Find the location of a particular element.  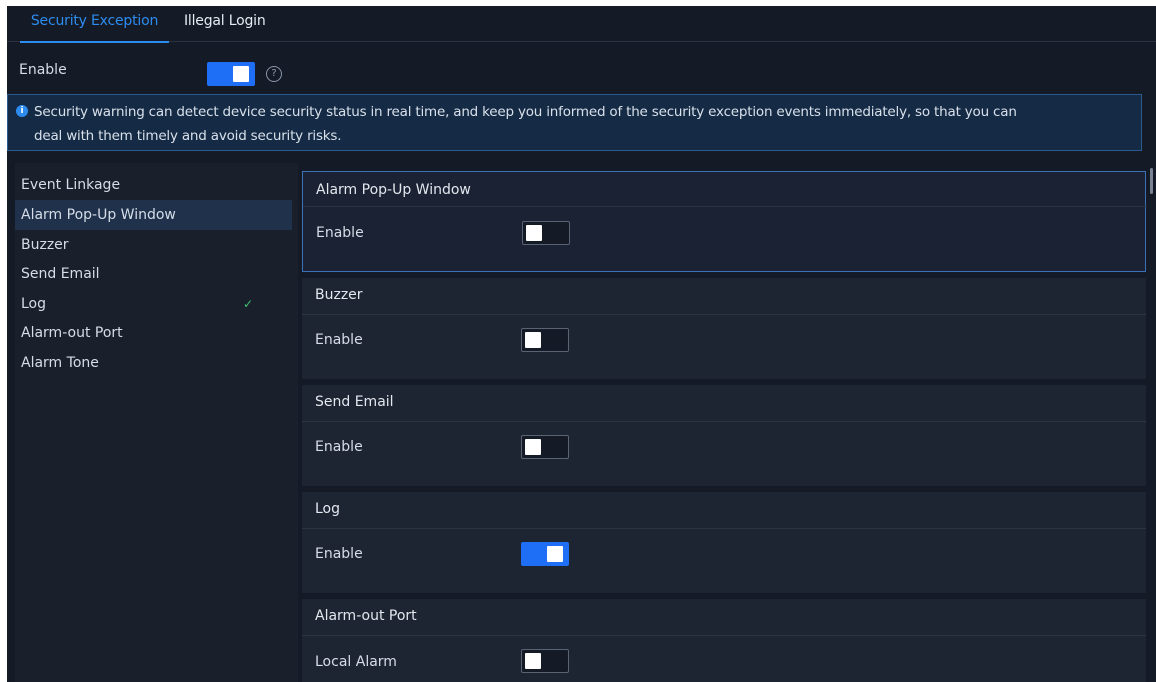

scrollbar-thumb is located at coordinates (1151, 181).